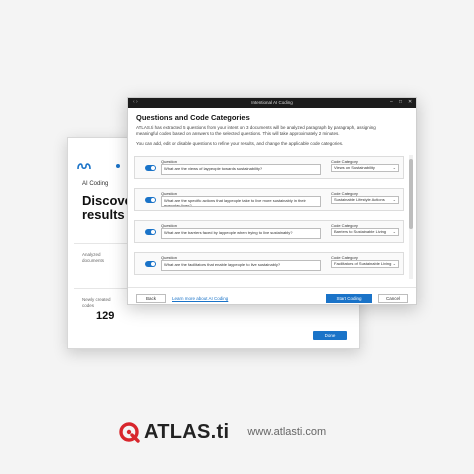 This screenshot has width=474, height=474. I want to click on close-icon: ✕, so click(410, 102).